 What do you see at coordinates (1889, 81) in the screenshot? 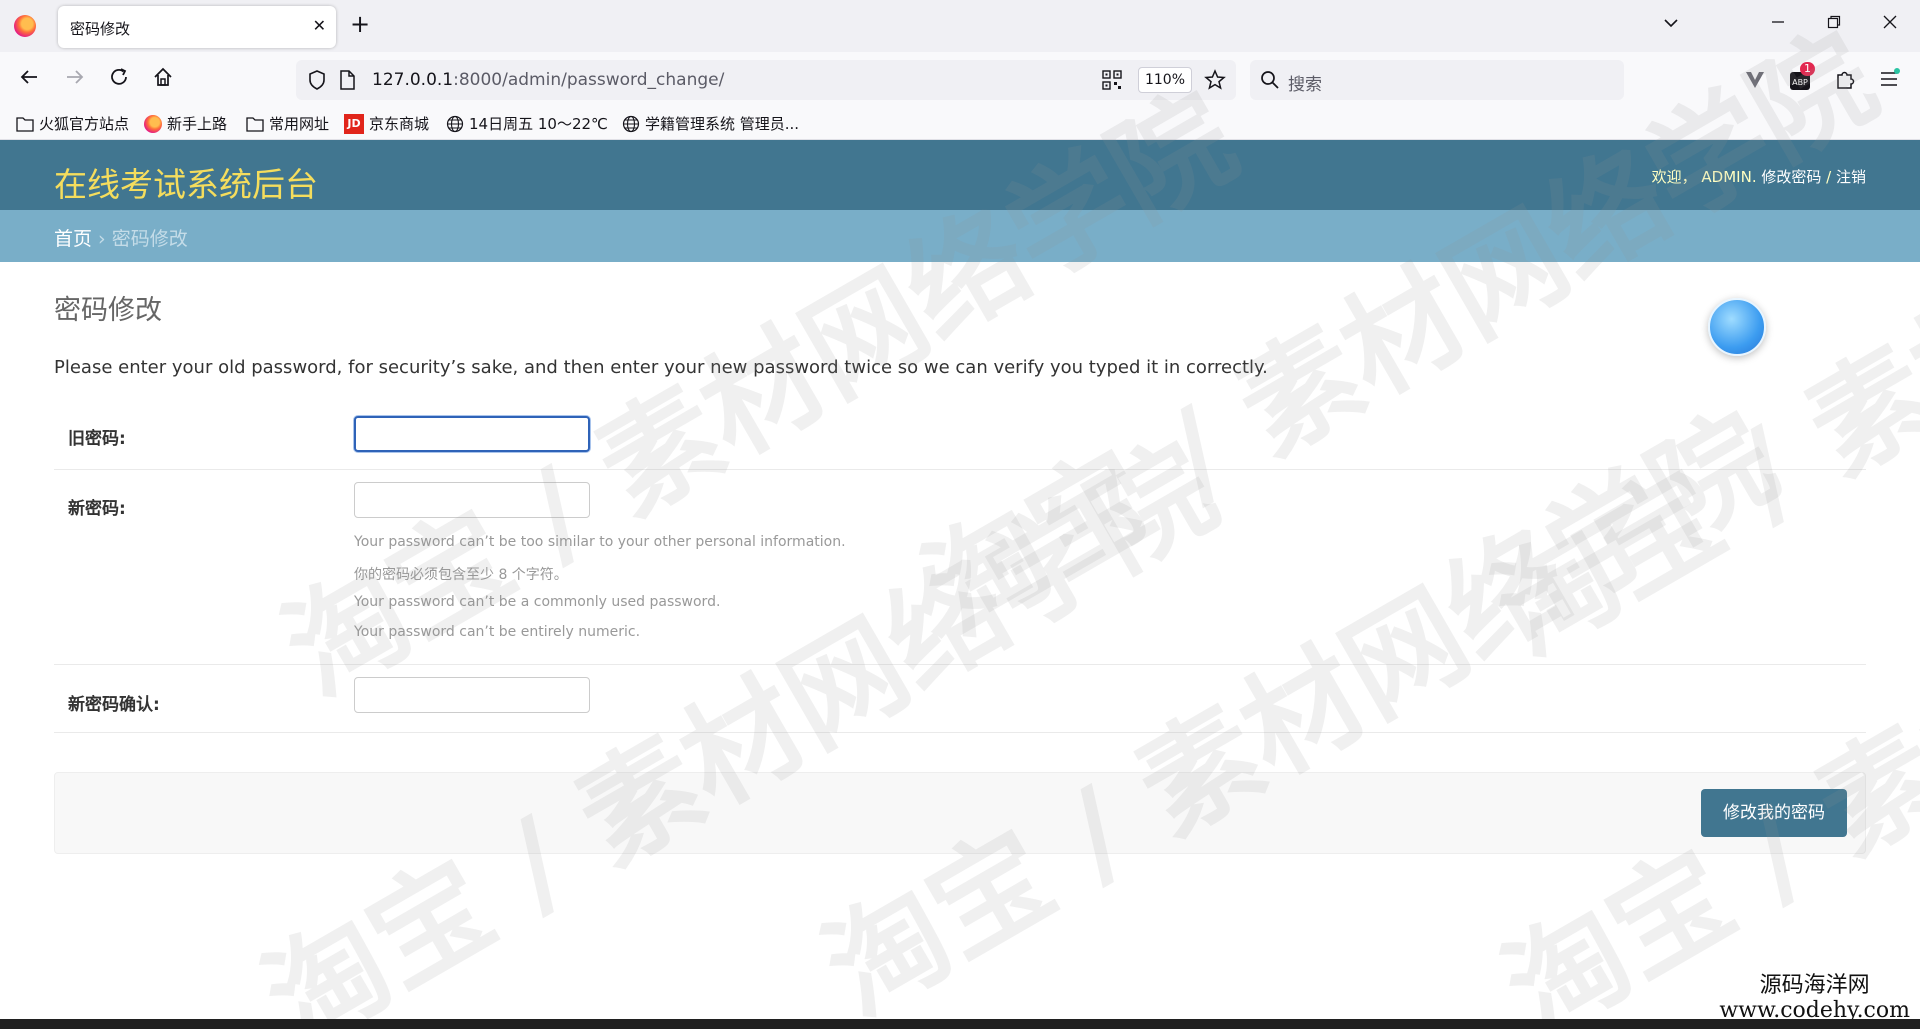
I see `menu-hamburger-icon` at bounding box center [1889, 81].